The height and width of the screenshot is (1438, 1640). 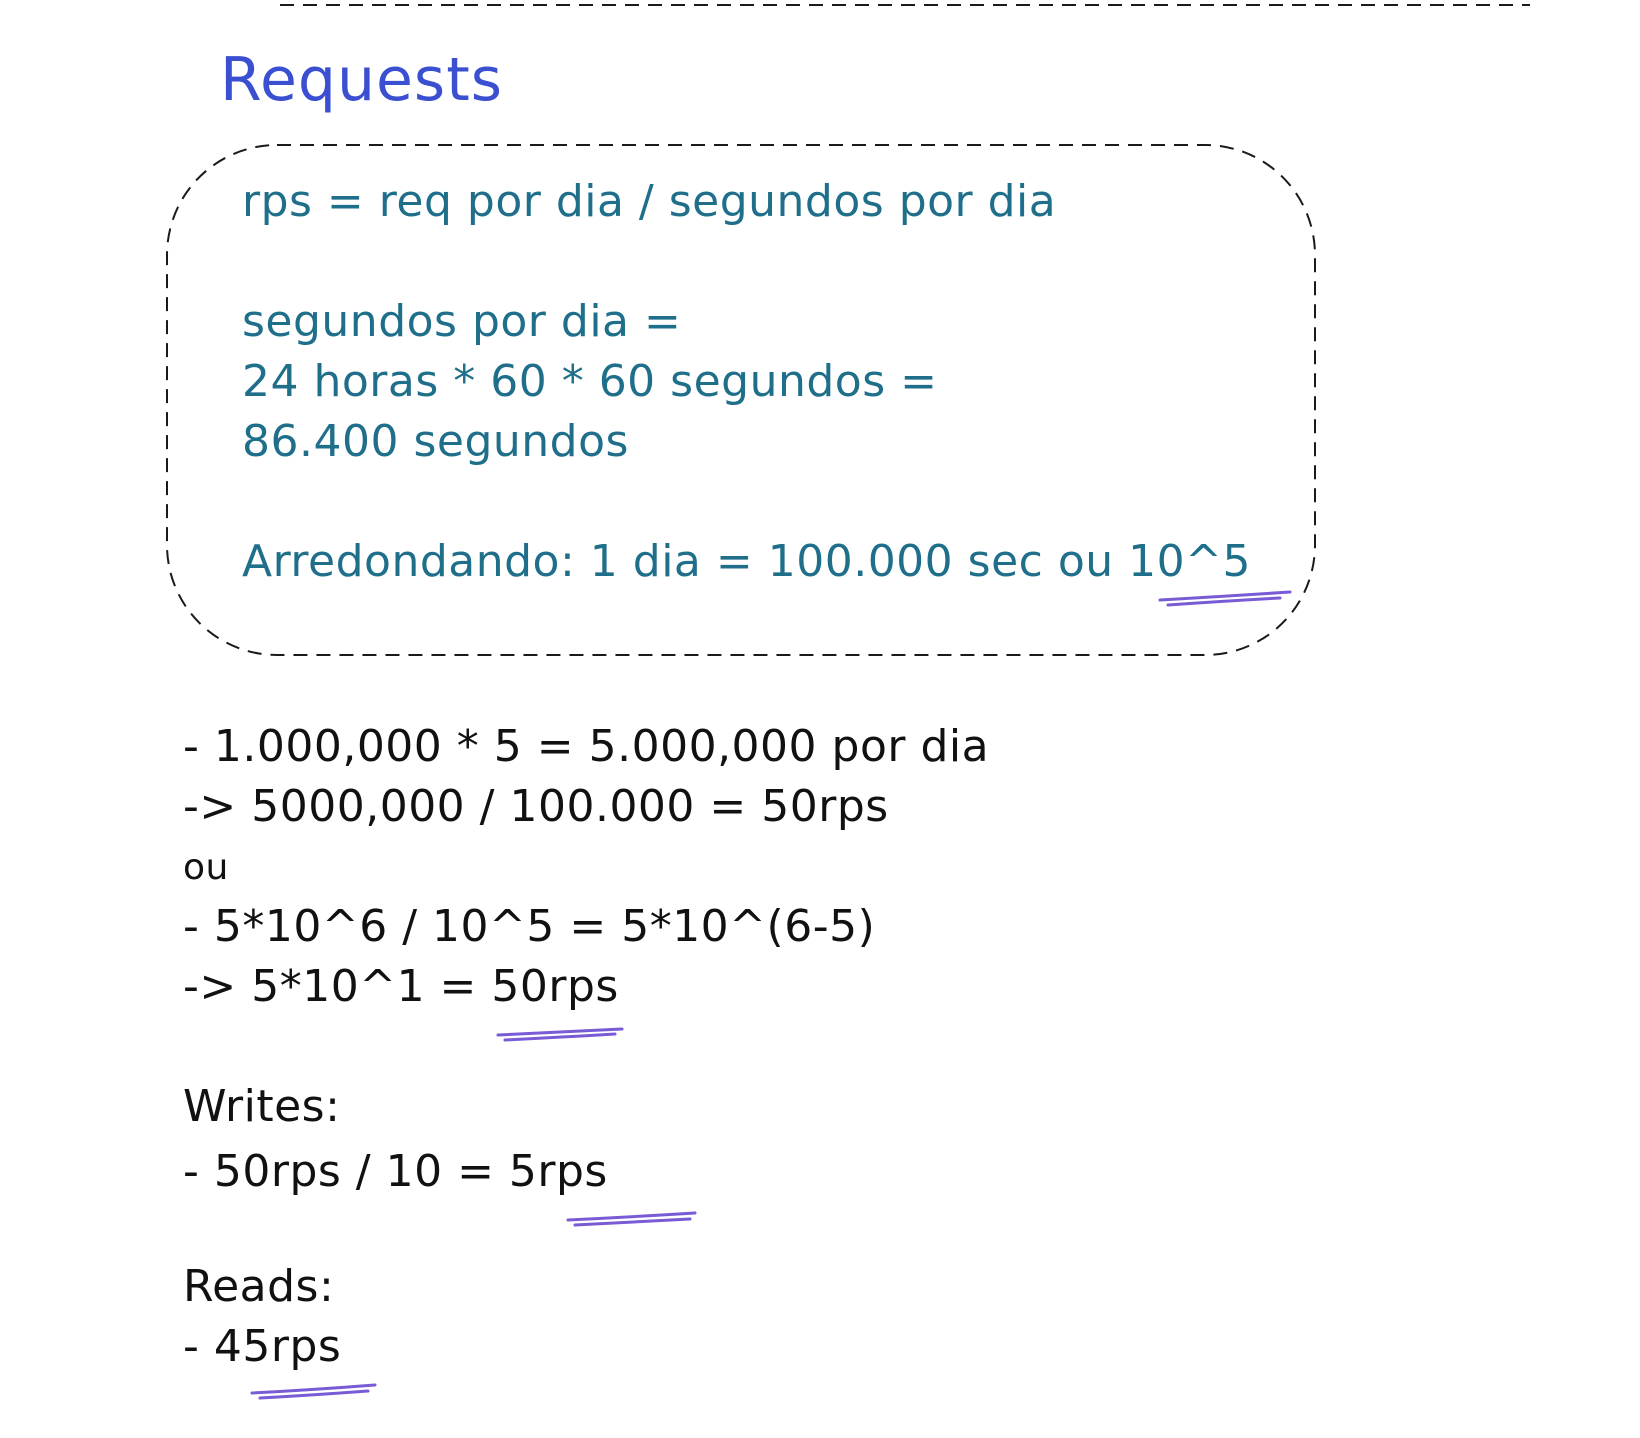 I want to click on box-line-seconds-result: 86.400 segundos, so click(x=435, y=441).